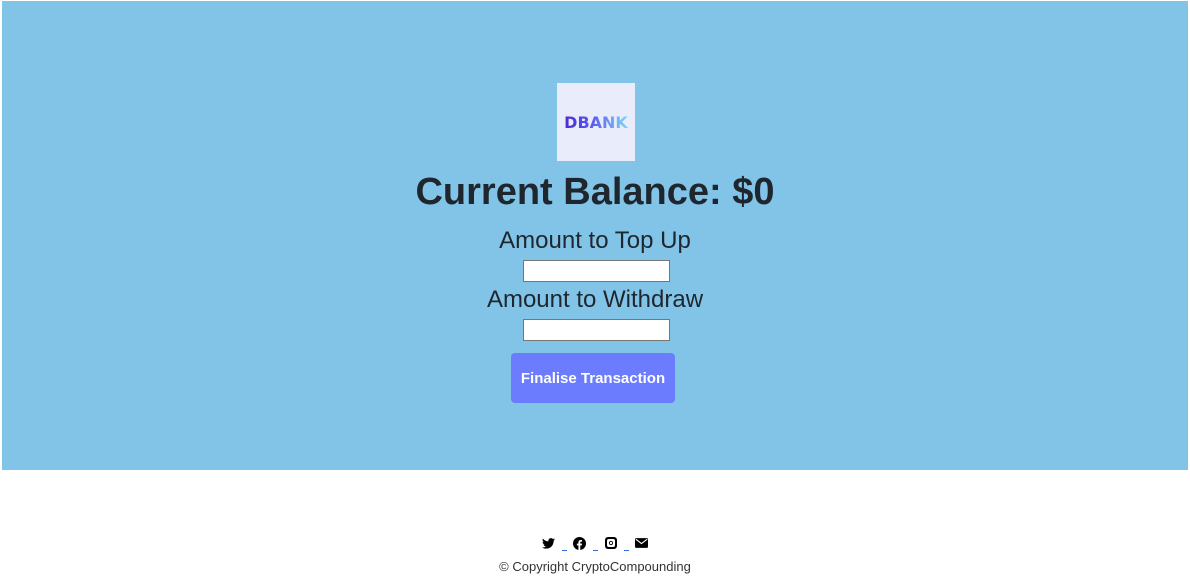  I want to click on finalise-transaction-button: Finalise Transaction, so click(593, 378).